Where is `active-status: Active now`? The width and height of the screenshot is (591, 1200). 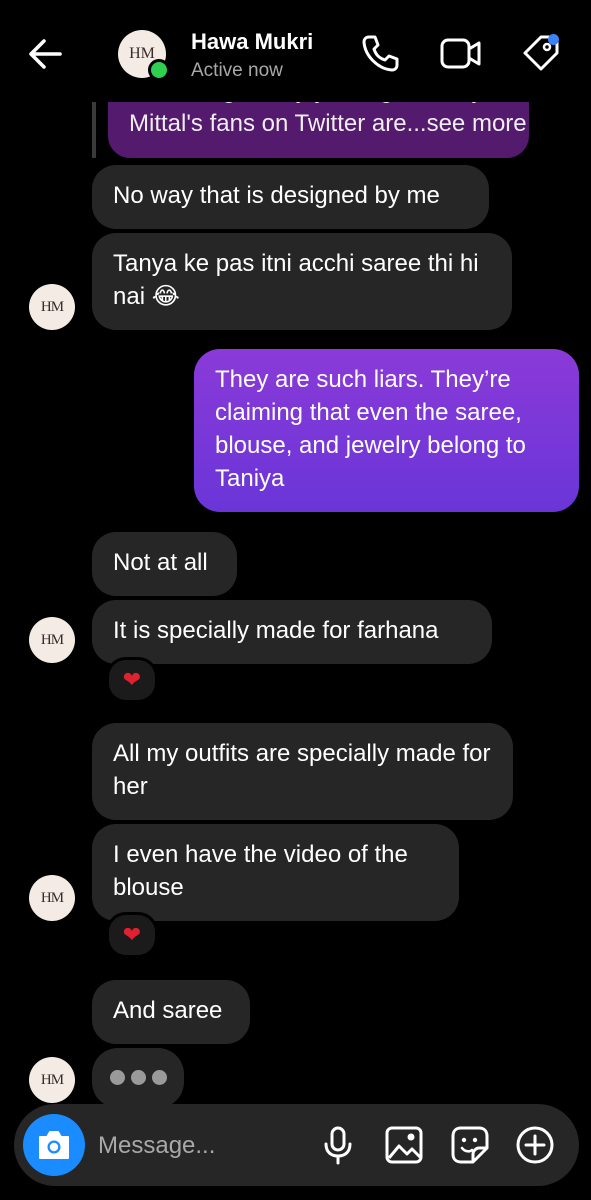 active-status: Active now is located at coordinates (237, 70).